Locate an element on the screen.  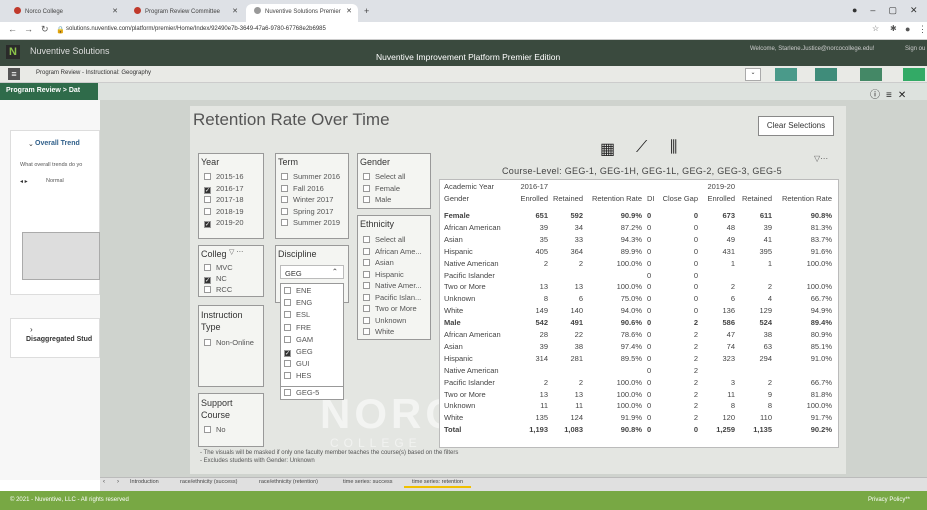
hamburger-menu-icon: ≡ is located at coordinates (14, 74).